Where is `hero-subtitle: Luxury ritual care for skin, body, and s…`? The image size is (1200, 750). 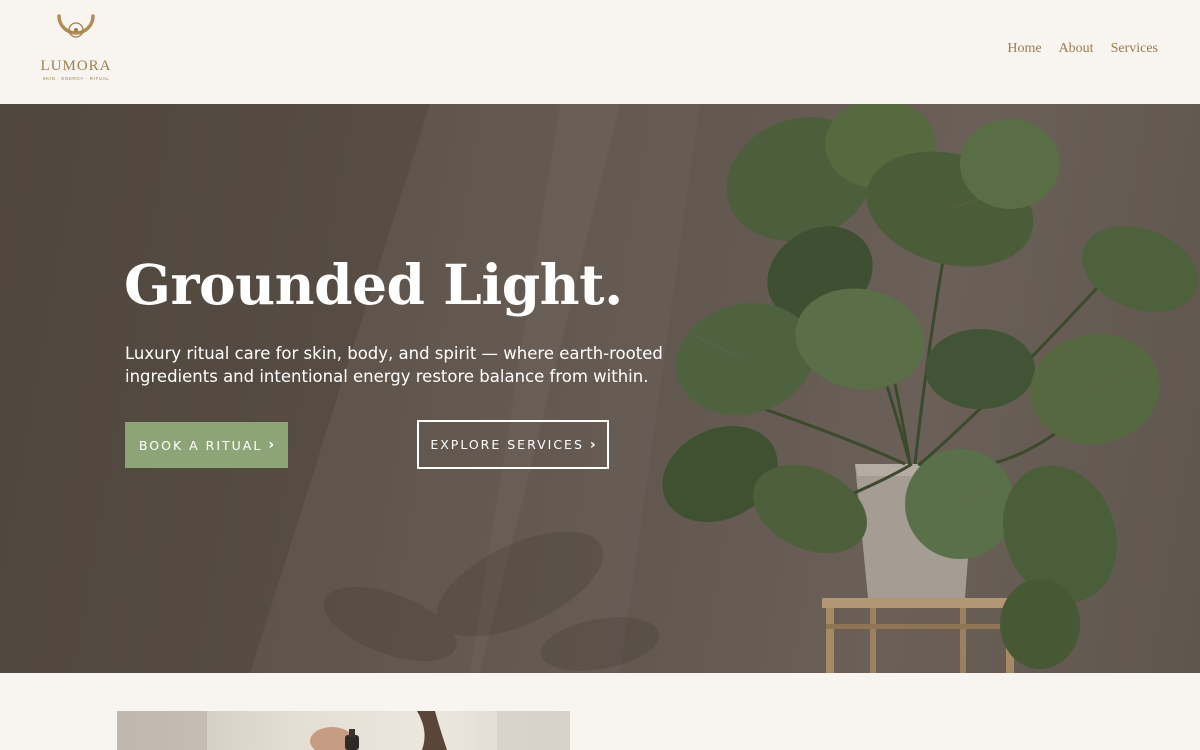 hero-subtitle: Luxury ritual care for skin, body, and s… is located at coordinates (394, 365).